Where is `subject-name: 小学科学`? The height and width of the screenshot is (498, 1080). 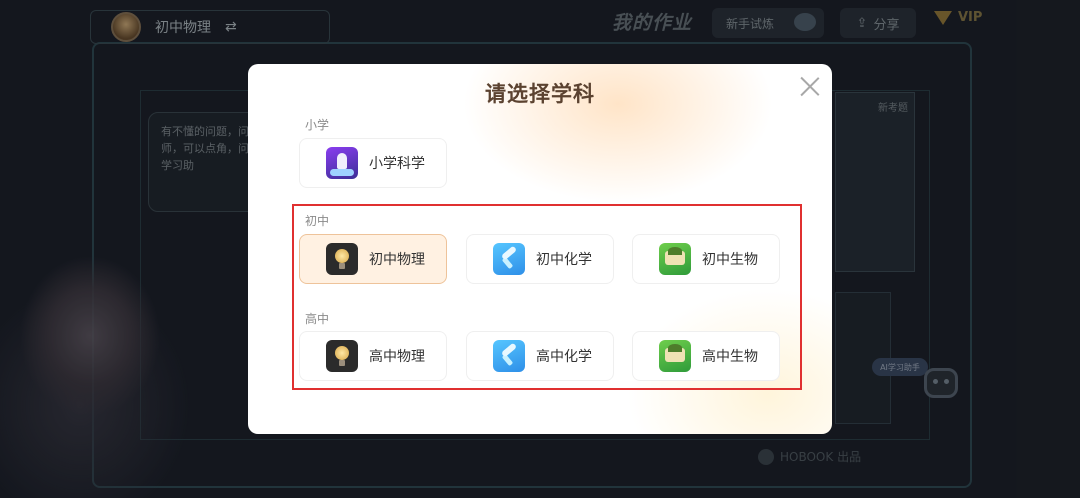
subject-name: 小学科学 is located at coordinates (397, 164).